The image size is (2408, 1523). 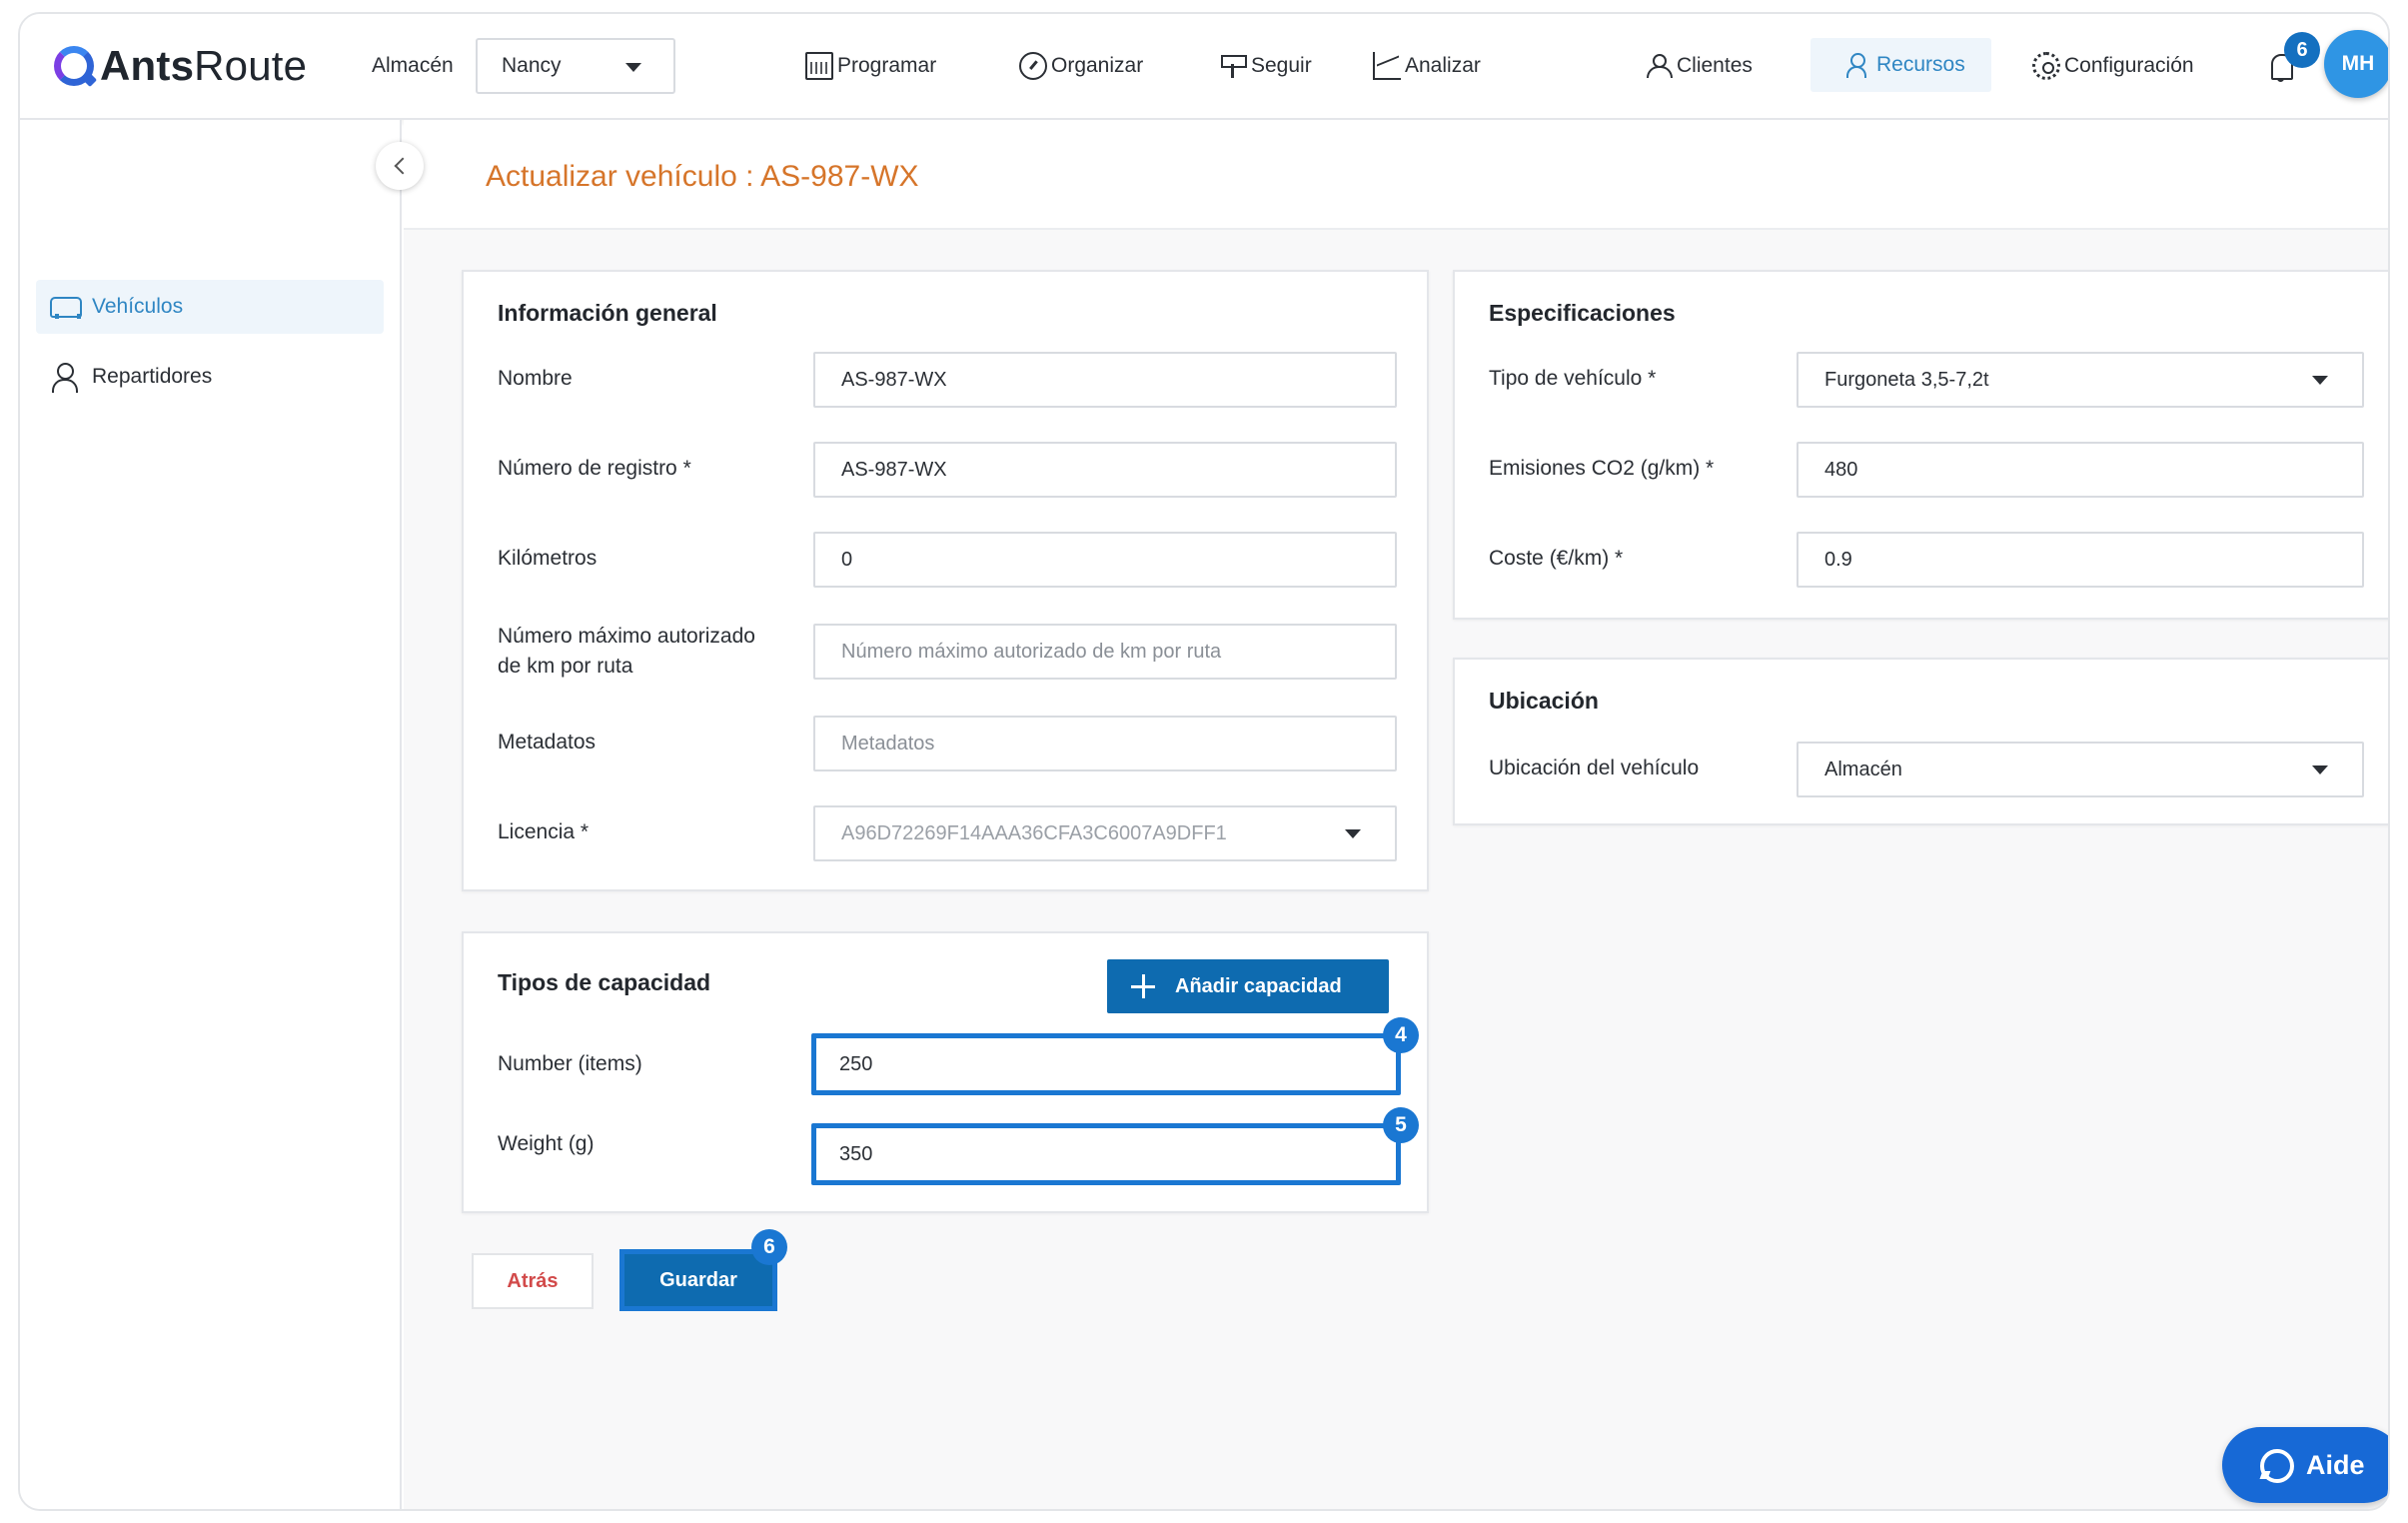 What do you see at coordinates (2302, 50) in the screenshot?
I see `notification-count-badge: 6` at bounding box center [2302, 50].